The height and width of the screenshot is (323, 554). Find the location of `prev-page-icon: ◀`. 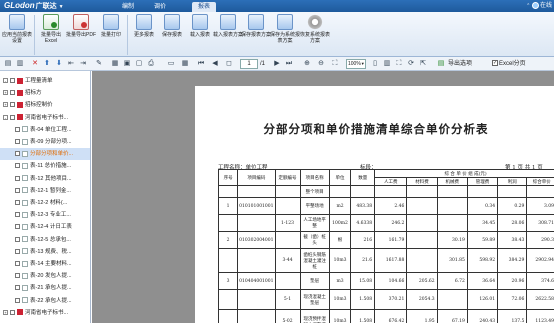

prev-page-icon: ◀ is located at coordinates (215, 64).